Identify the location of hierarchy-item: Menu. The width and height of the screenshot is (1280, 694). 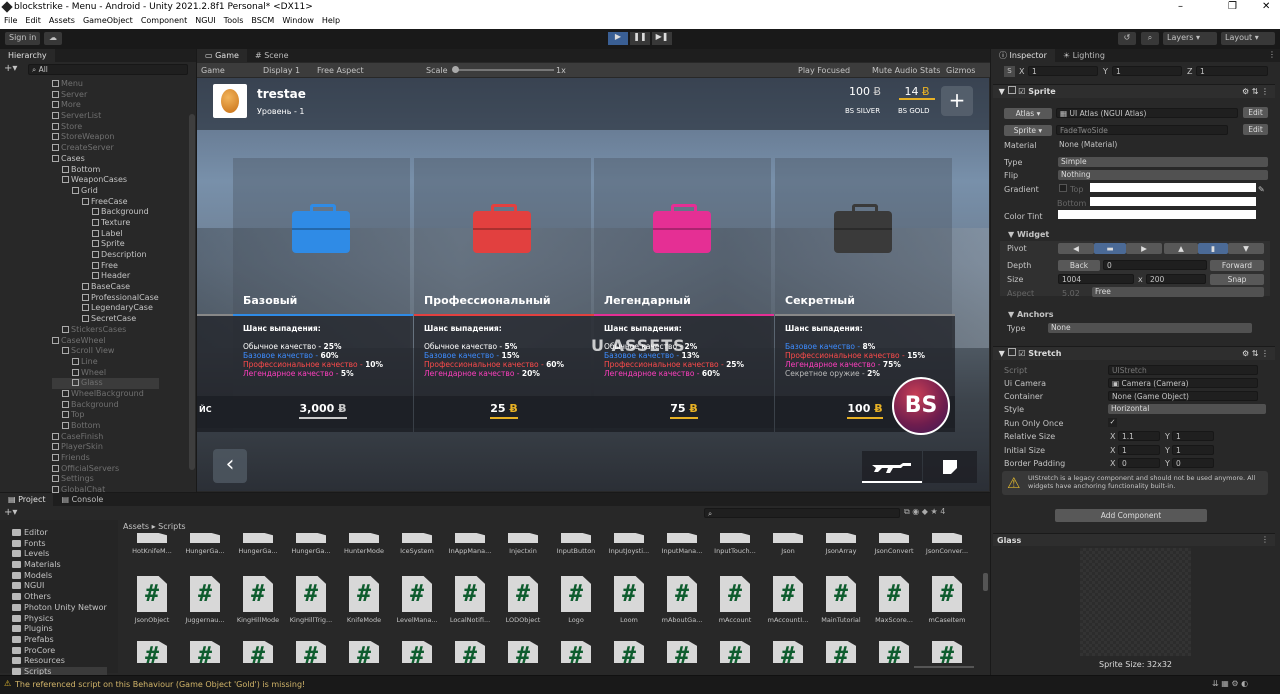
(105, 84).